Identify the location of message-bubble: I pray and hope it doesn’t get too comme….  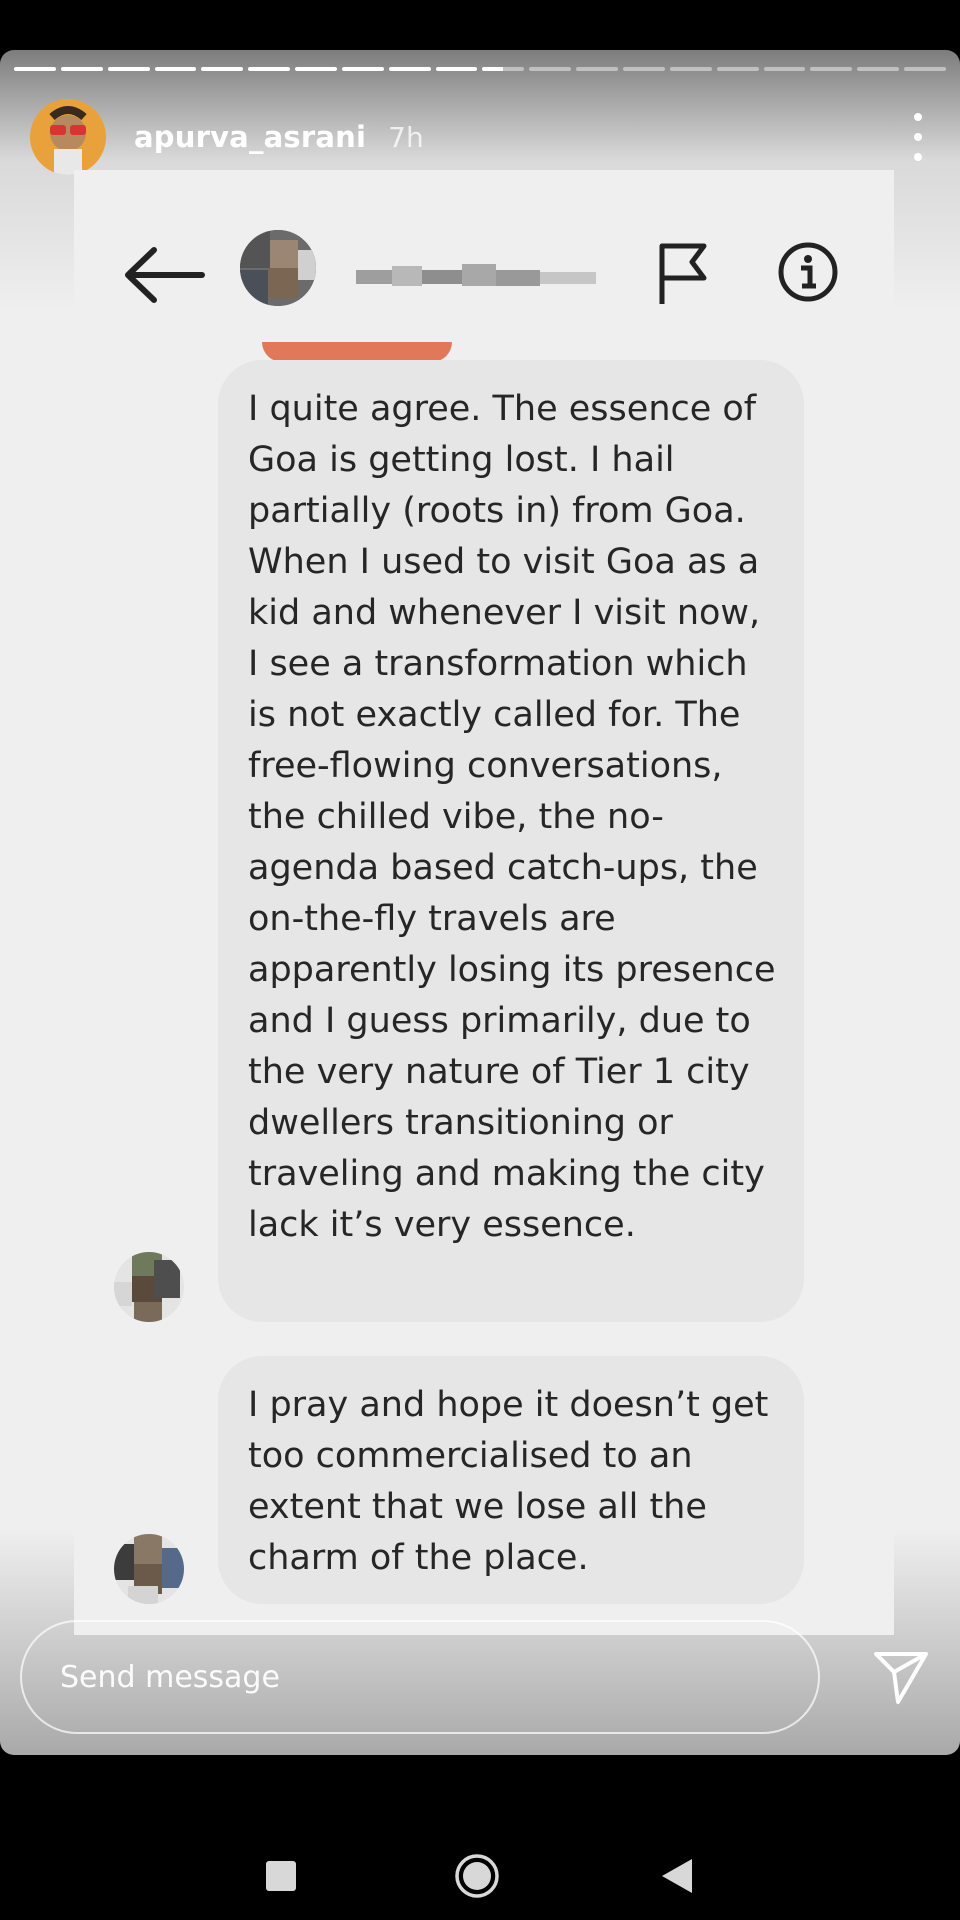
(511, 1480).